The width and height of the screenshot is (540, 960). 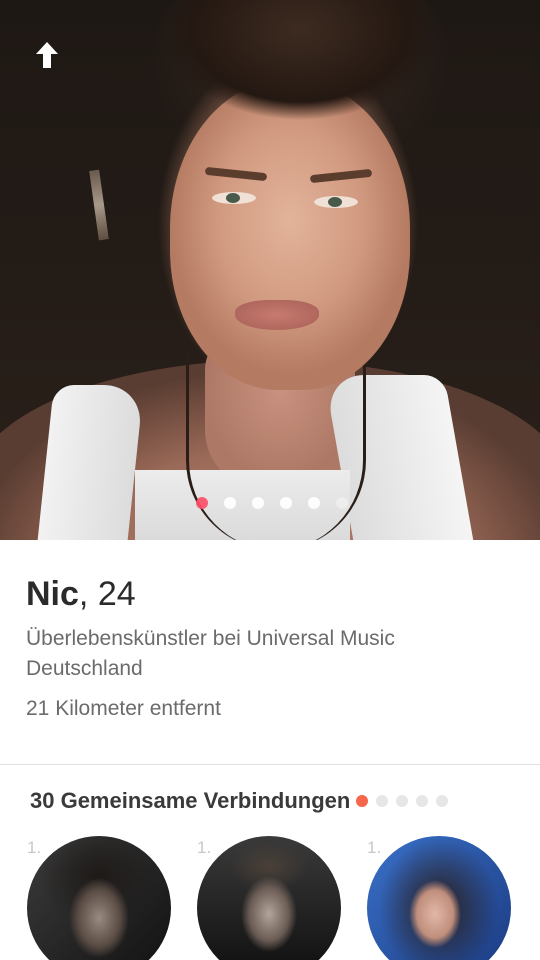 What do you see at coordinates (123, 708) in the screenshot?
I see `profile-distance: 21 Kilometer entfernt` at bounding box center [123, 708].